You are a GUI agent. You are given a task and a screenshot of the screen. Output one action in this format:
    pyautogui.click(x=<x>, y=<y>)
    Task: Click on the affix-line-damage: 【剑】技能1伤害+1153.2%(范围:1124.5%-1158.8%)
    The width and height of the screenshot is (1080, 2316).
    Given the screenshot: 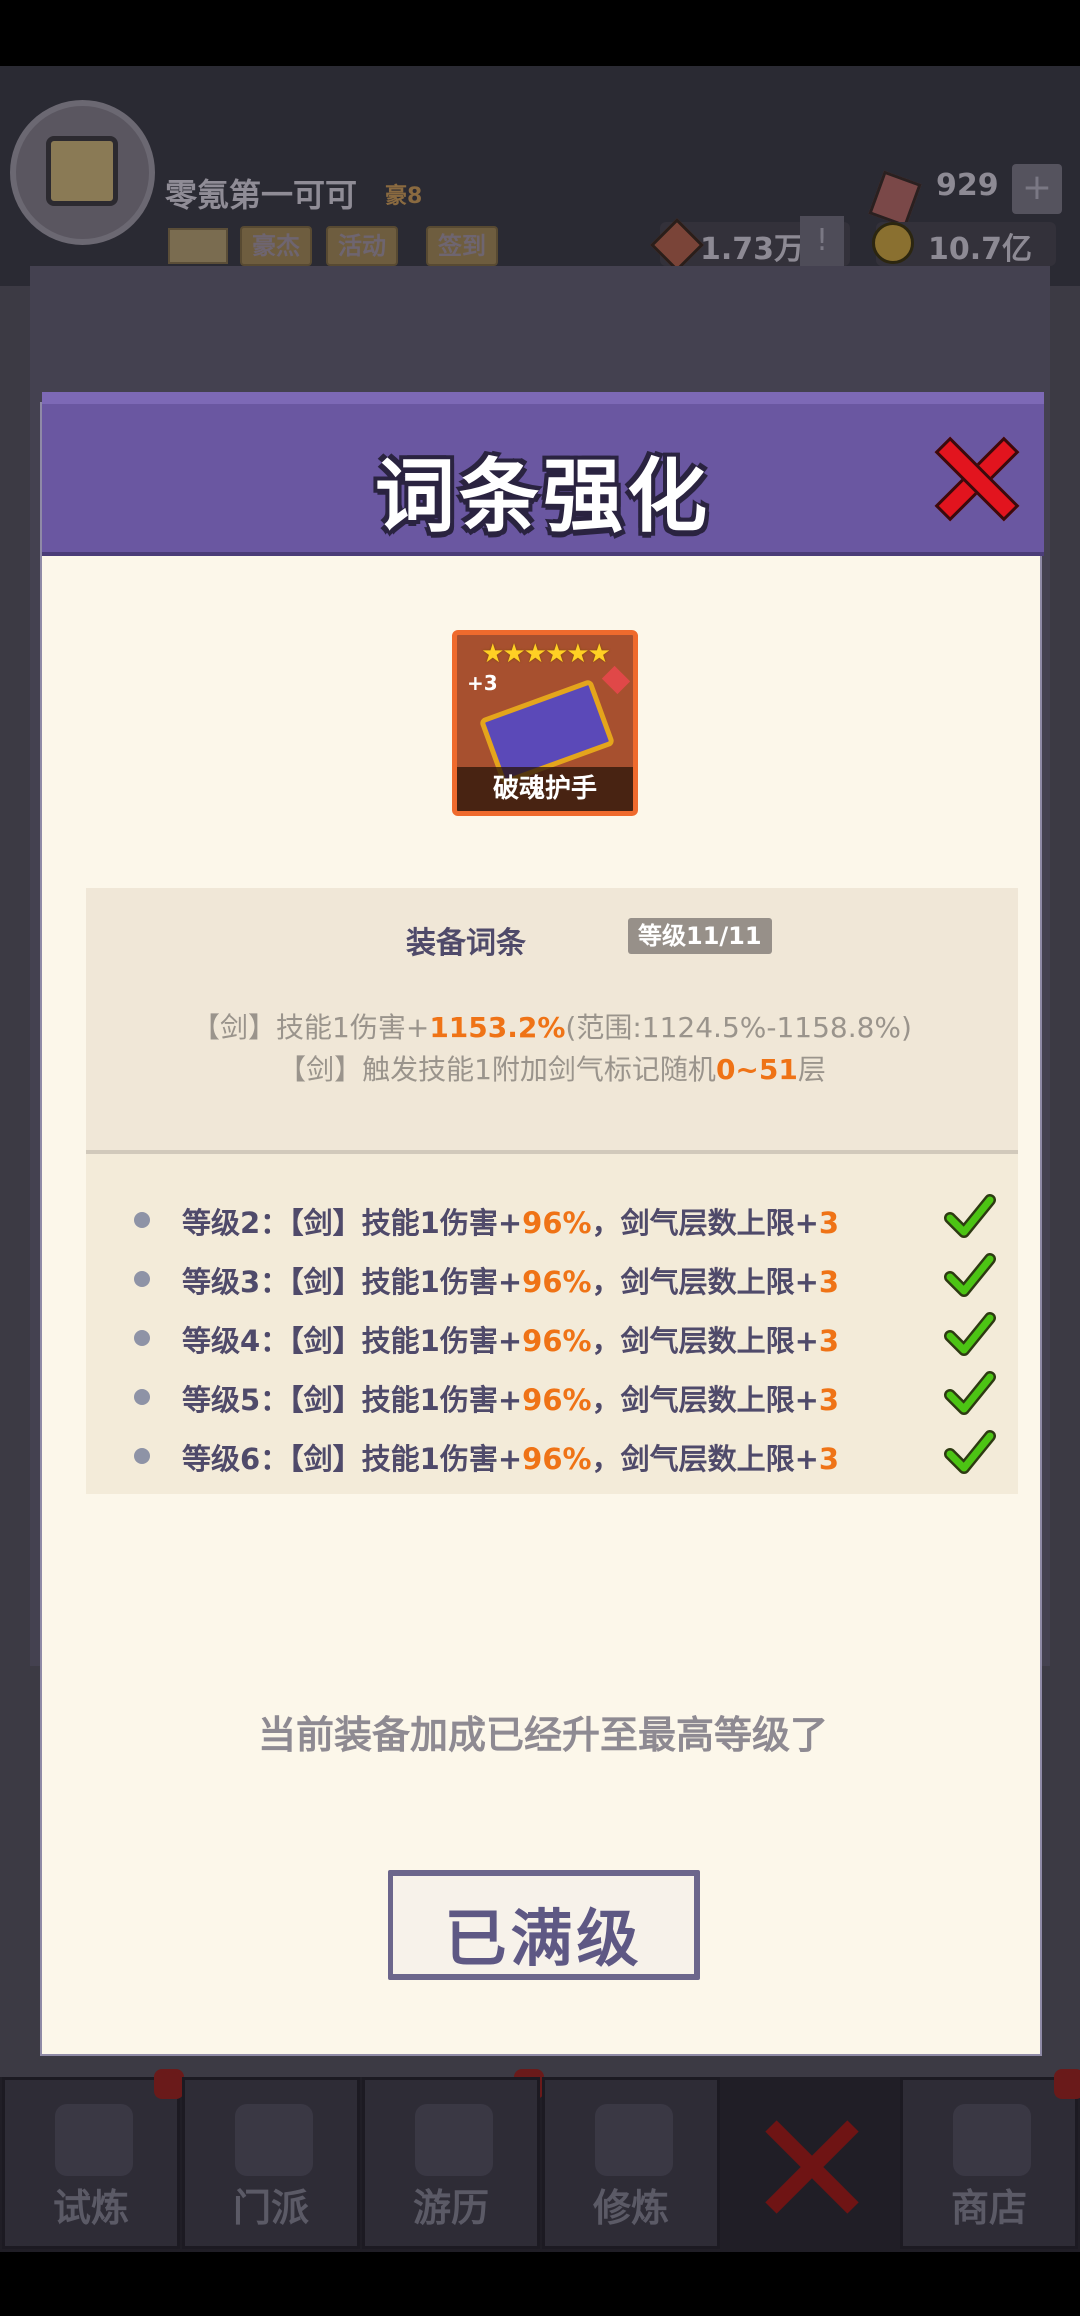 What is the action you would take?
    pyautogui.click(x=552, y=1026)
    